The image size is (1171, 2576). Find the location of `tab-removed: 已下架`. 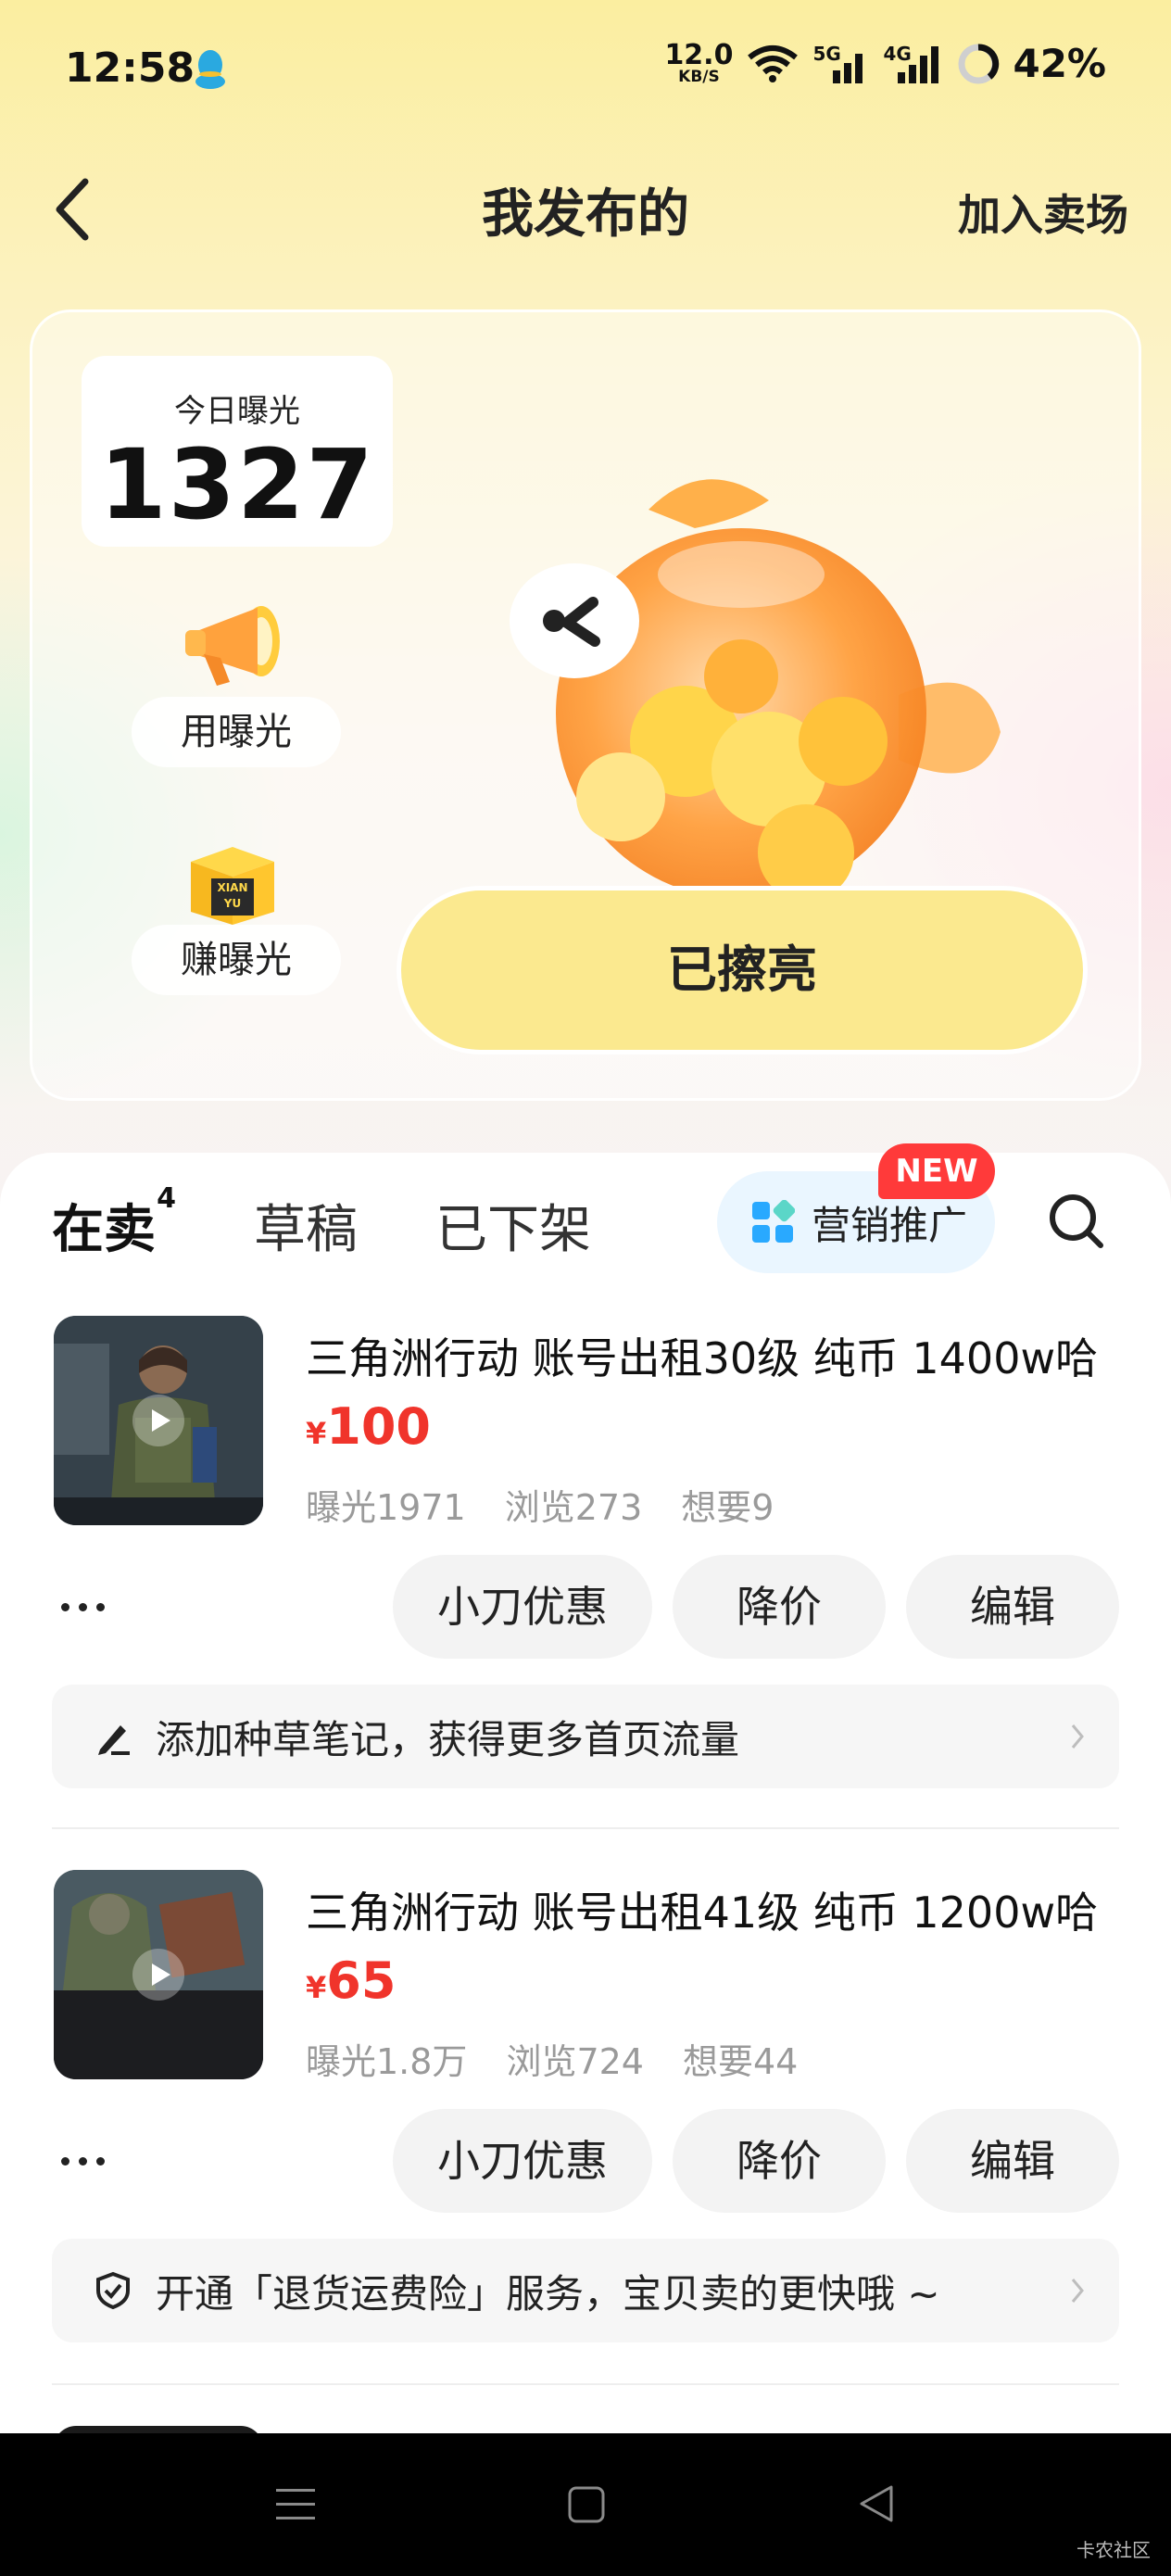

tab-removed: 已下架 is located at coordinates (513, 1225).